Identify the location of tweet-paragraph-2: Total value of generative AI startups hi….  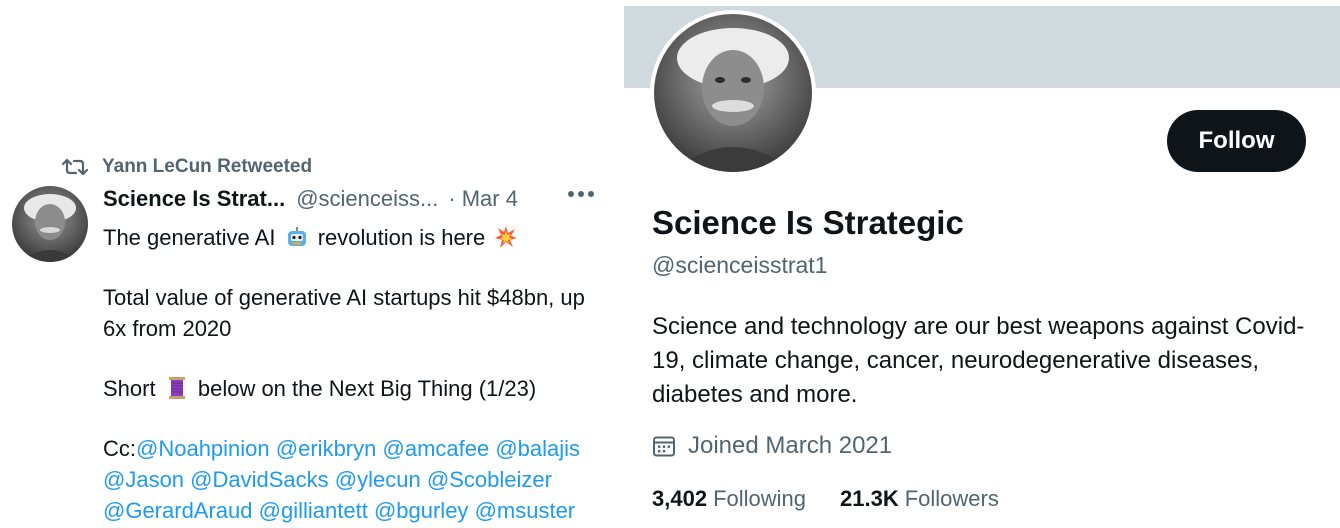
(344, 313).